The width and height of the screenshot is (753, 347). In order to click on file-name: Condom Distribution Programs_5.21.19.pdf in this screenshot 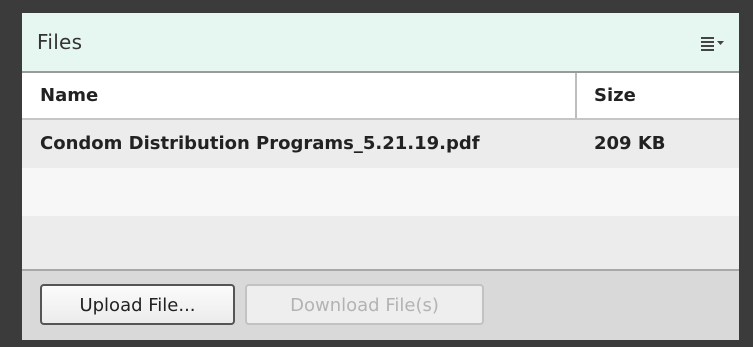, I will do `click(260, 143)`.